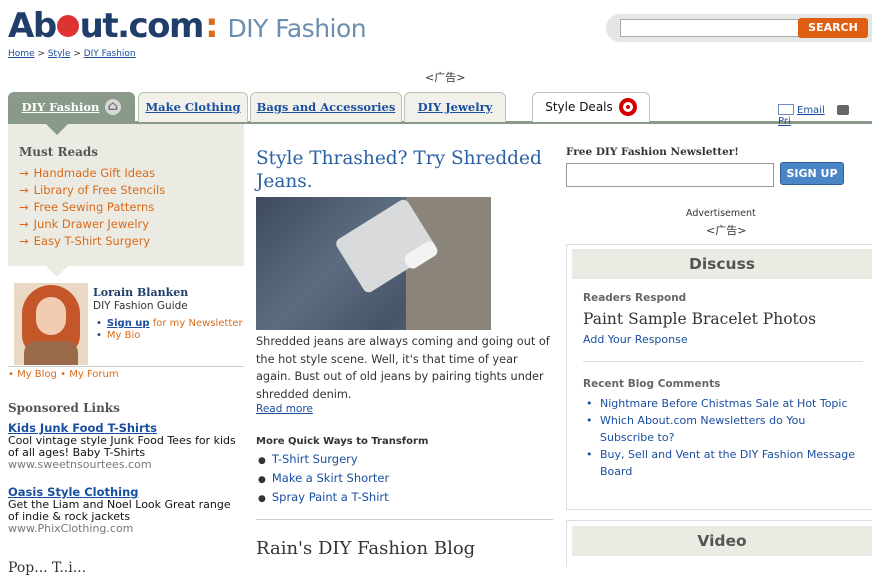  I want to click on must-read-item: → Junk Drawer Jewelry, so click(92, 224).